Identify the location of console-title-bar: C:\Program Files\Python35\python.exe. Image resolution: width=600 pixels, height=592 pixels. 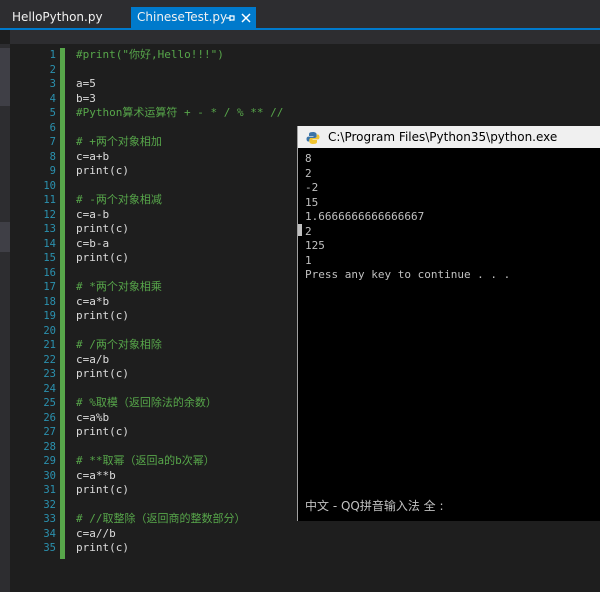
(449, 137).